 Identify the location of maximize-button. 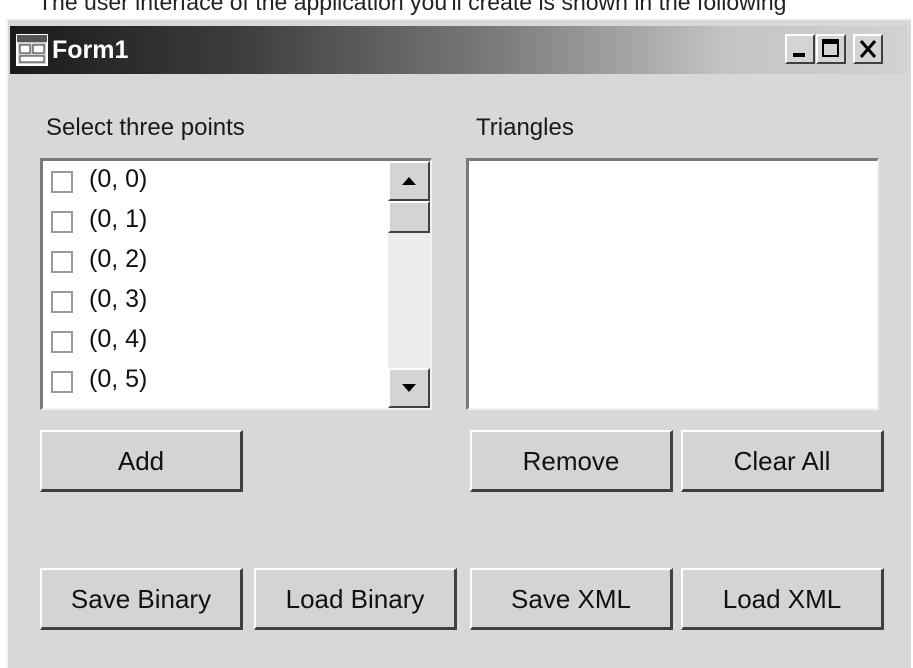
(831, 49).